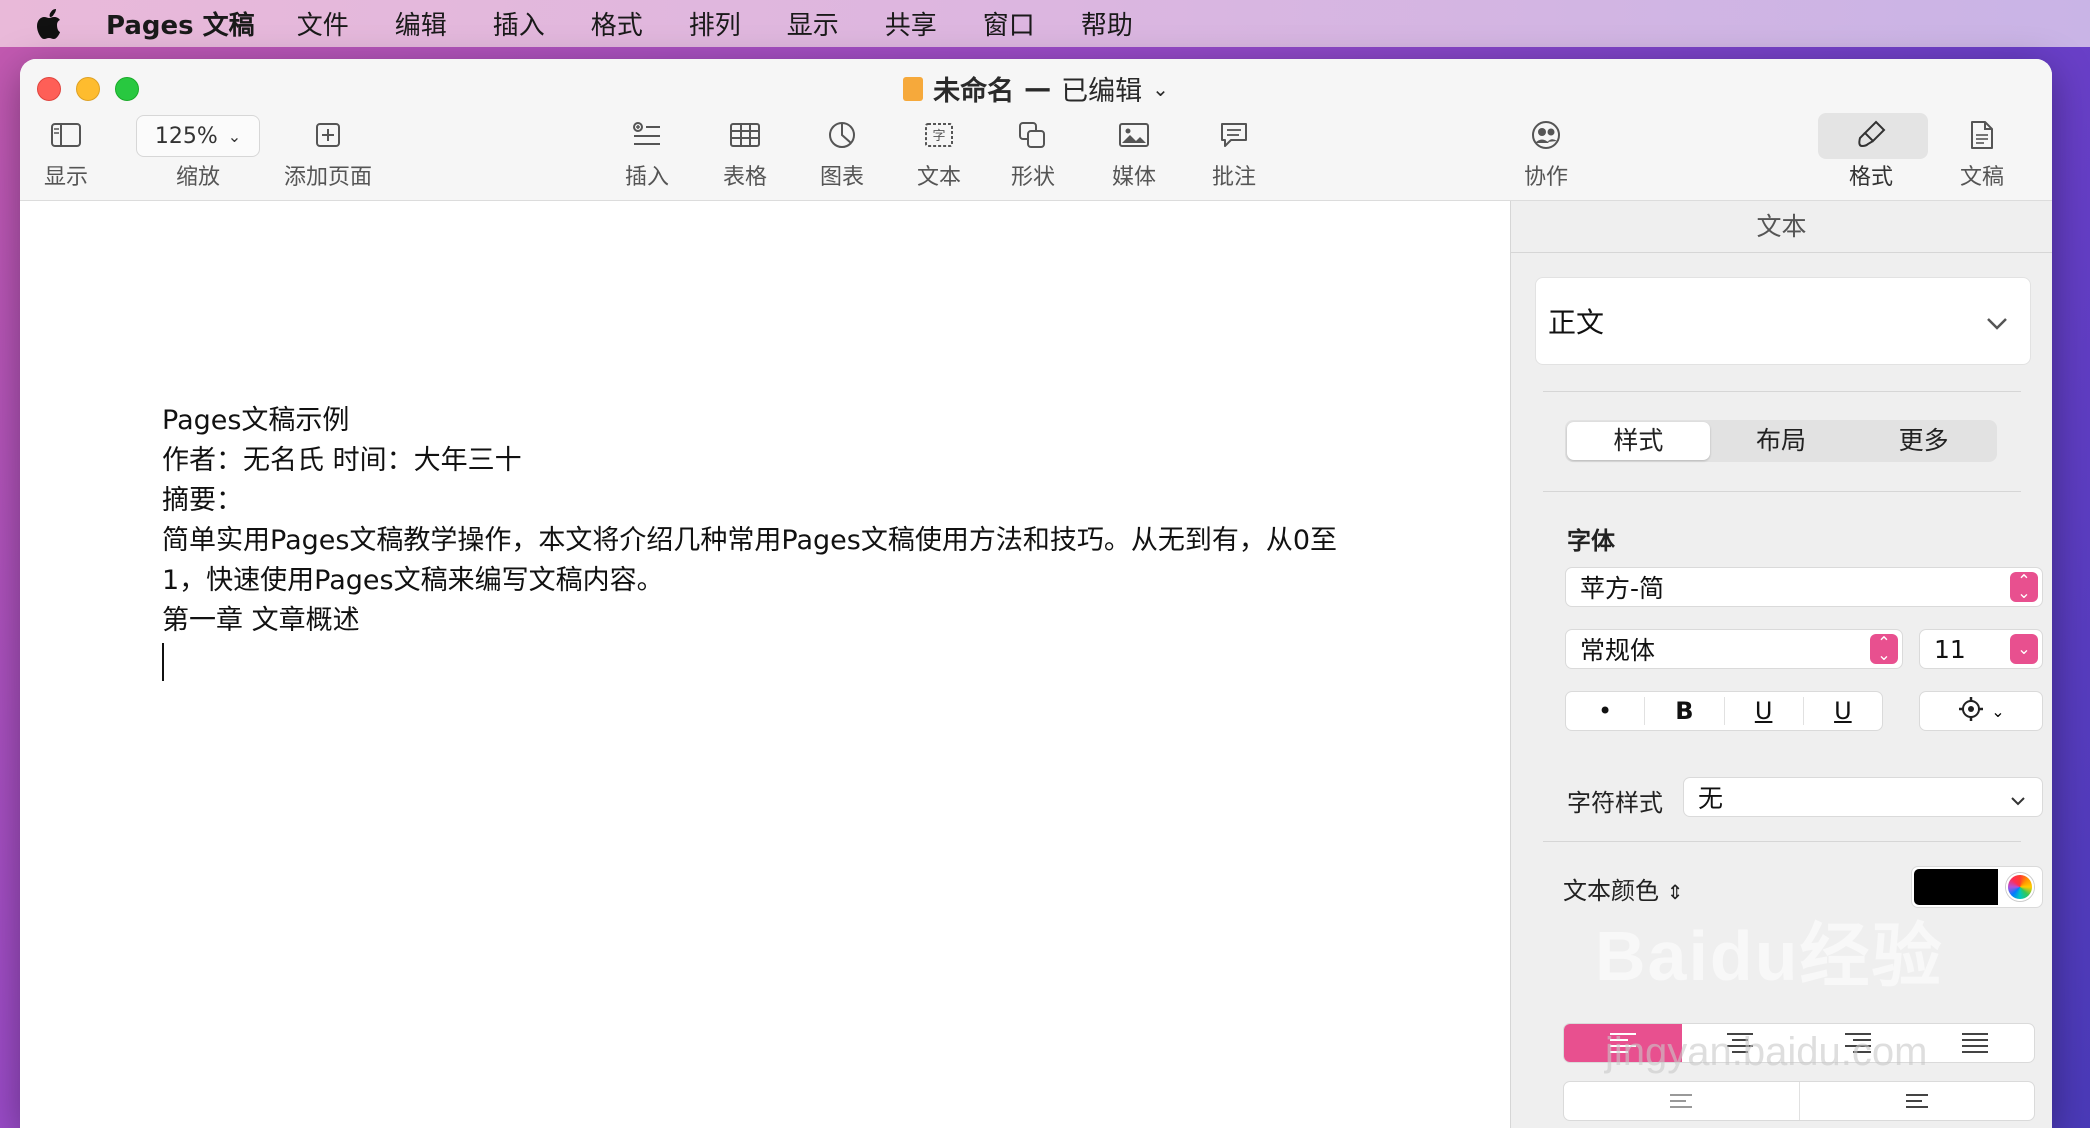 The height and width of the screenshot is (1128, 2090). Describe the element at coordinates (65, 177) in the screenshot. I see `view-label: 显示` at that location.